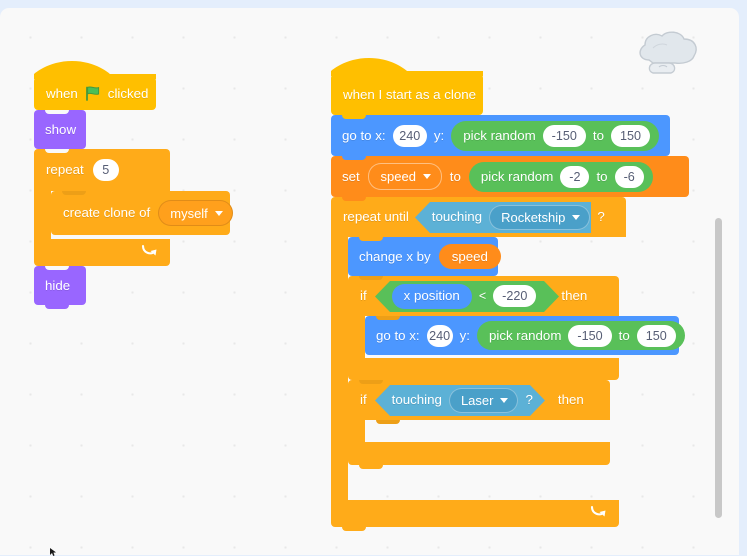 The height and width of the screenshot is (556, 747). I want to click on clone-target-value: myself, so click(189, 213).